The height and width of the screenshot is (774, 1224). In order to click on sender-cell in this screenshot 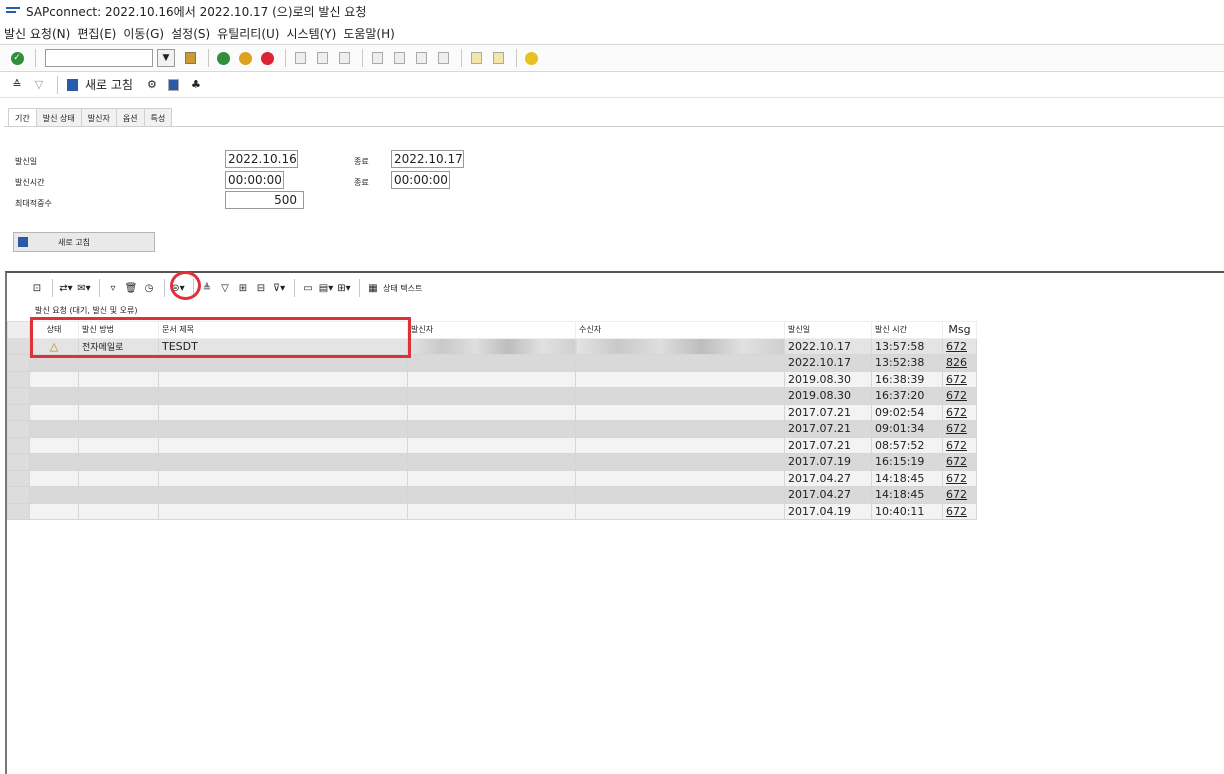, I will do `click(491, 462)`.